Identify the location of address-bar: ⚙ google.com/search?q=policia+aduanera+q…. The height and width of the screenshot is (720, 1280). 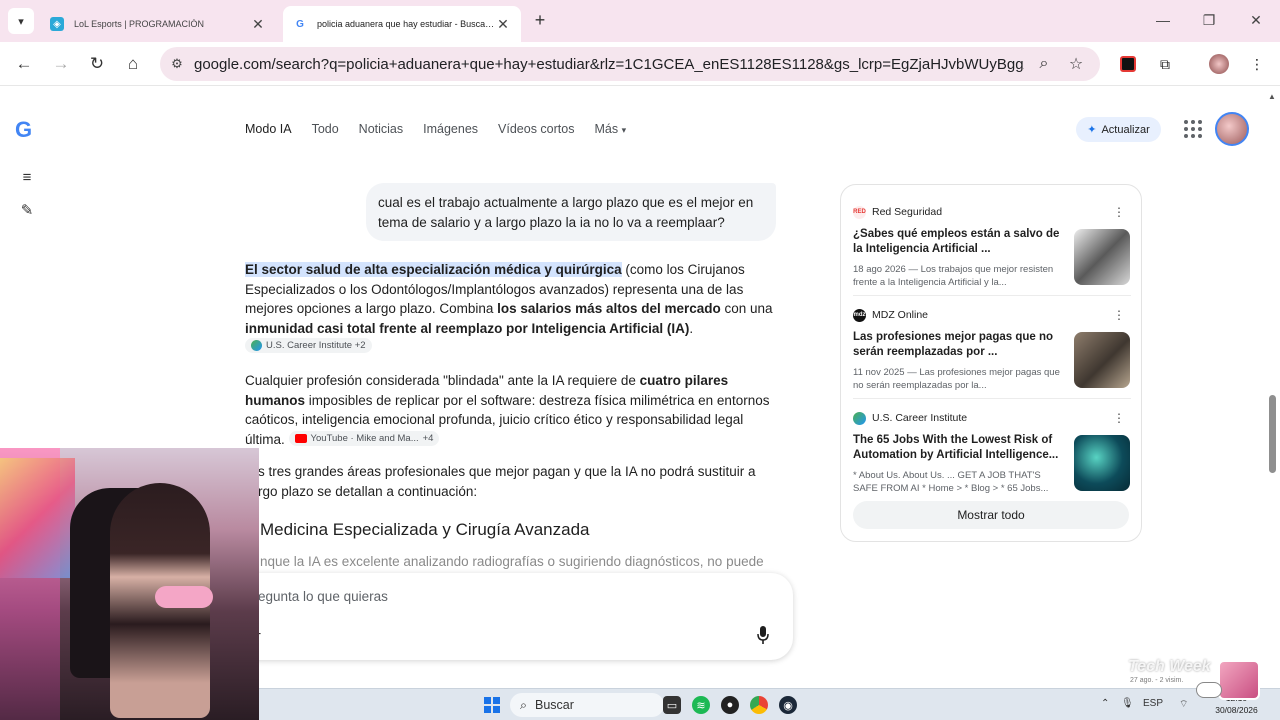
(630, 64).